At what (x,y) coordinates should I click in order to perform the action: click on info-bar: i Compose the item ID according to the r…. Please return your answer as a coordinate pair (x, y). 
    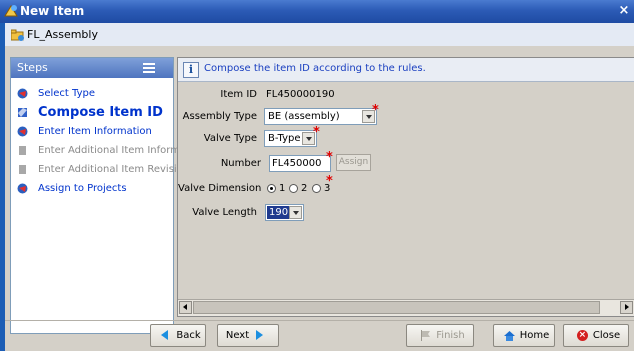
    Looking at the image, I should click on (406, 70).